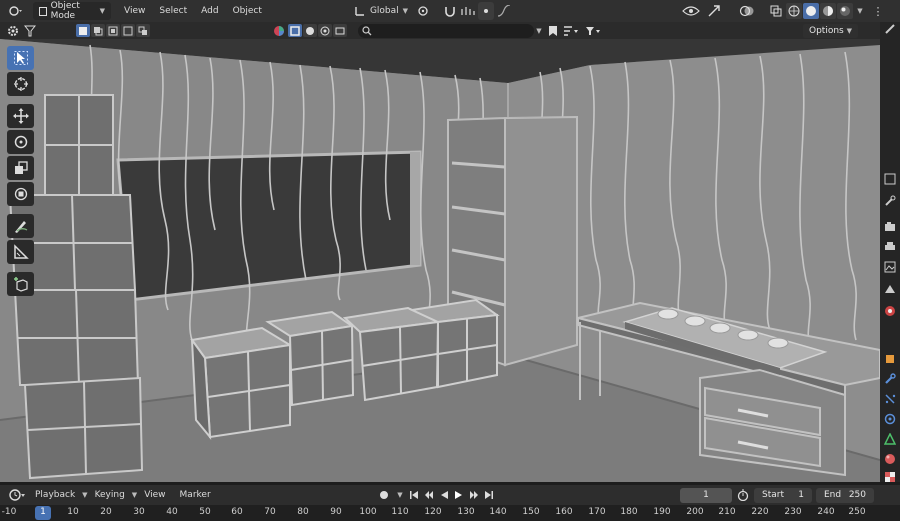 Image resolution: width=900 pixels, height=521 pixels. I want to click on falloff-dropdown, so click(504, 11).